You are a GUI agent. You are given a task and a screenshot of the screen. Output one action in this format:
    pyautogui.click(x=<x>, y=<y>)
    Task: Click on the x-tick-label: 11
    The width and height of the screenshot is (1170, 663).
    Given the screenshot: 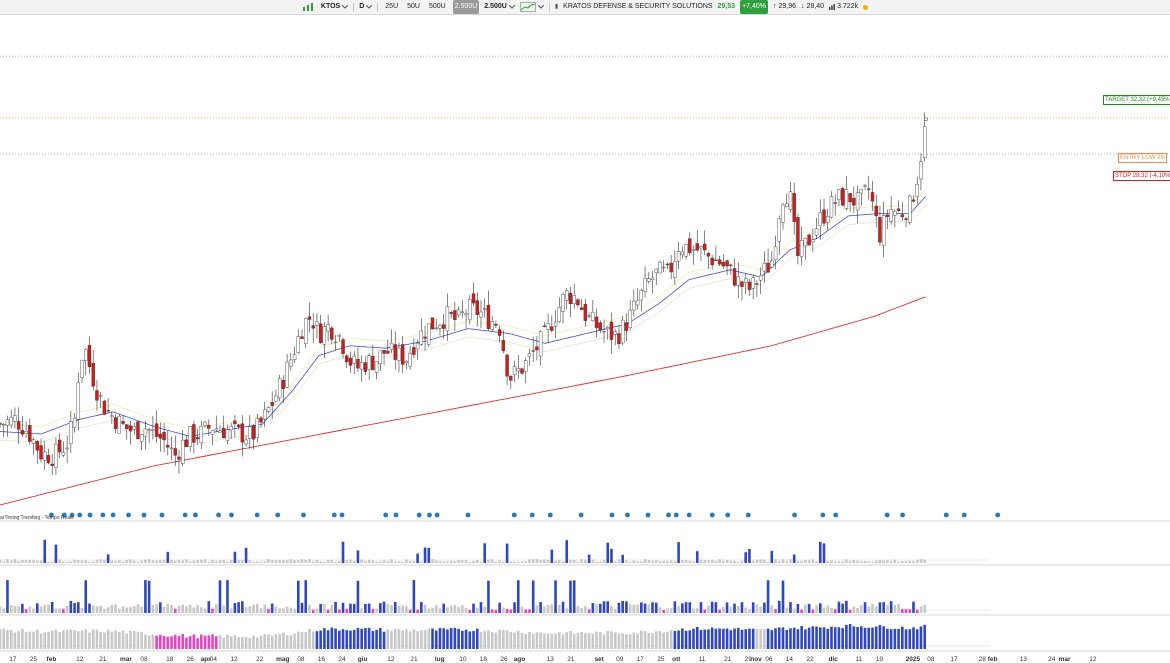 What is the action you would take?
    pyautogui.click(x=702, y=659)
    